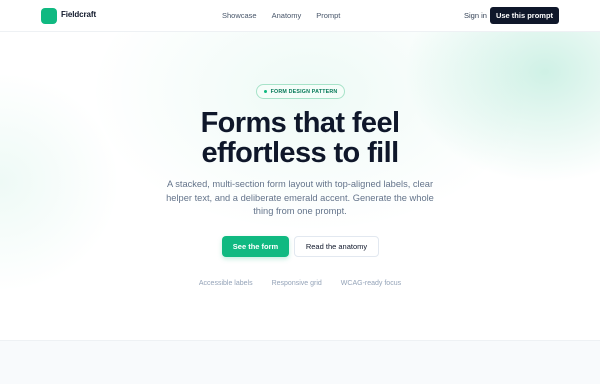 The image size is (600, 384). What do you see at coordinates (475, 15) in the screenshot?
I see `sign-in-link: Sign in` at bounding box center [475, 15].